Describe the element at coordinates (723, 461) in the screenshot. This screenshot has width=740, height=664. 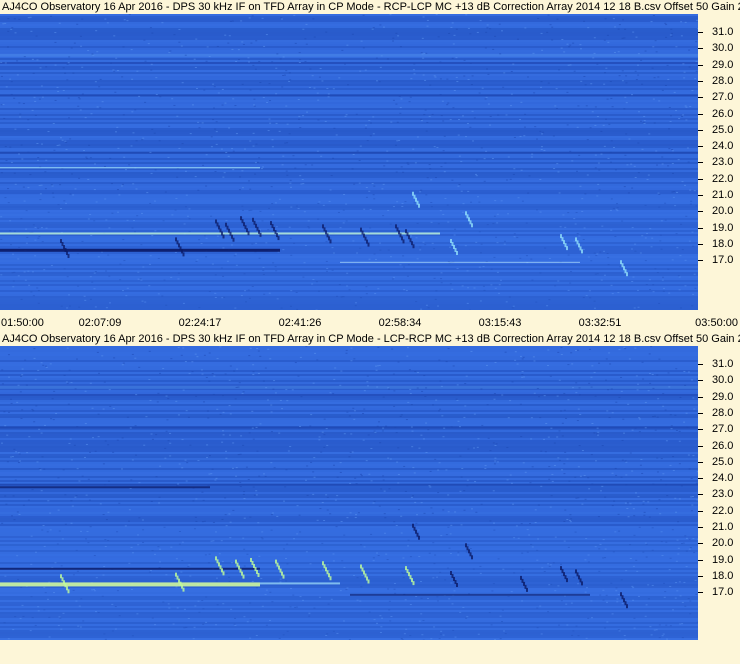
I see `y-tick-label: 25.0` at that location.